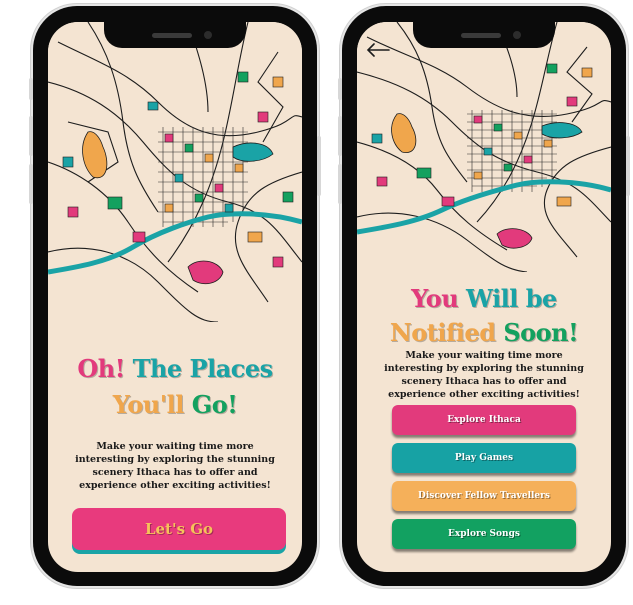 This screenshot has height=605, width=633. I want to click on explore-songs-button: Explore Songs, so click(484, 534).